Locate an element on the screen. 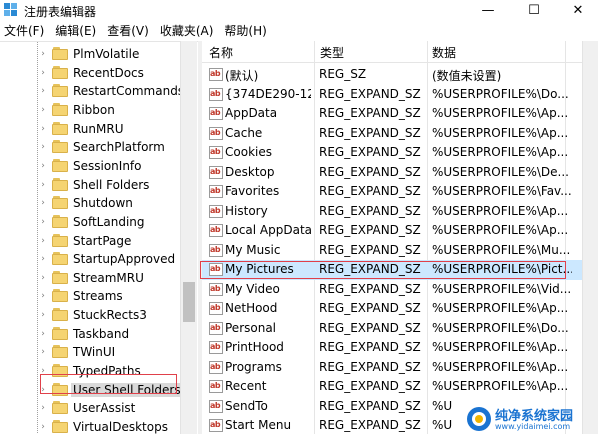 The image size is (598, 434). menu-favorites: 收藏夹(A) is located at coordinates (187, 31).